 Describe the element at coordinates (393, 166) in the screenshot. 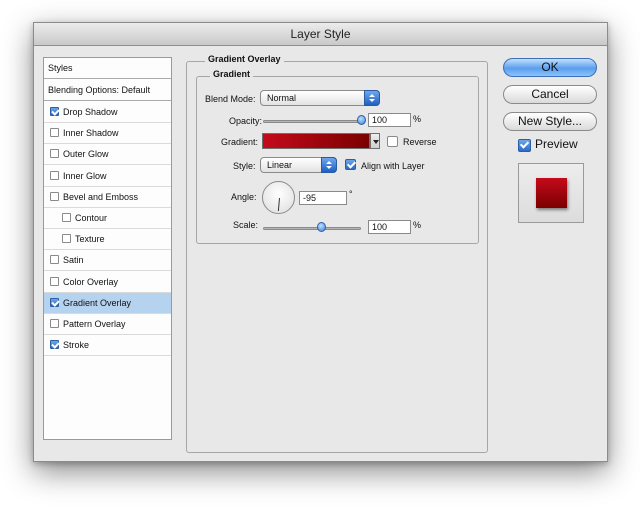

I see `align-with-layer-label: Align with Layer` at that location.